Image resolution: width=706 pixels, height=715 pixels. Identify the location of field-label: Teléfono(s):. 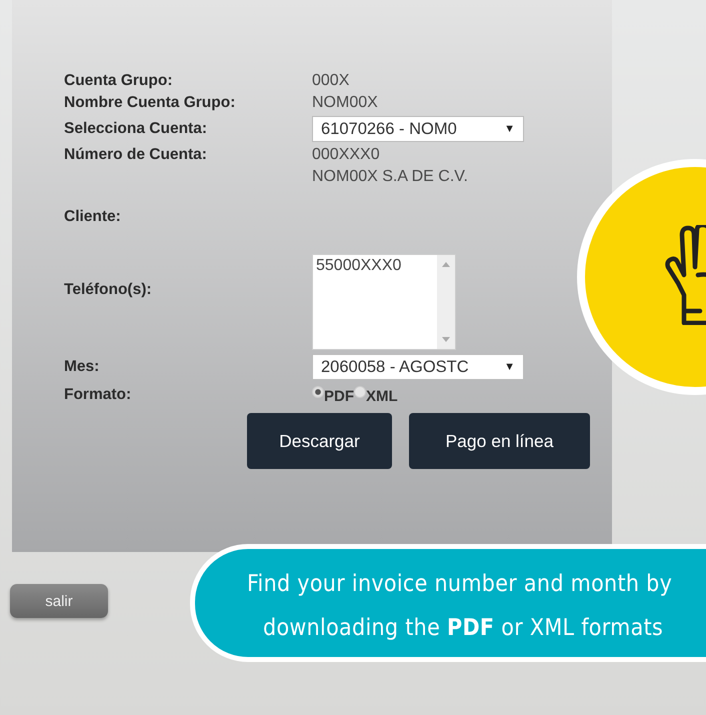
(108, 290).